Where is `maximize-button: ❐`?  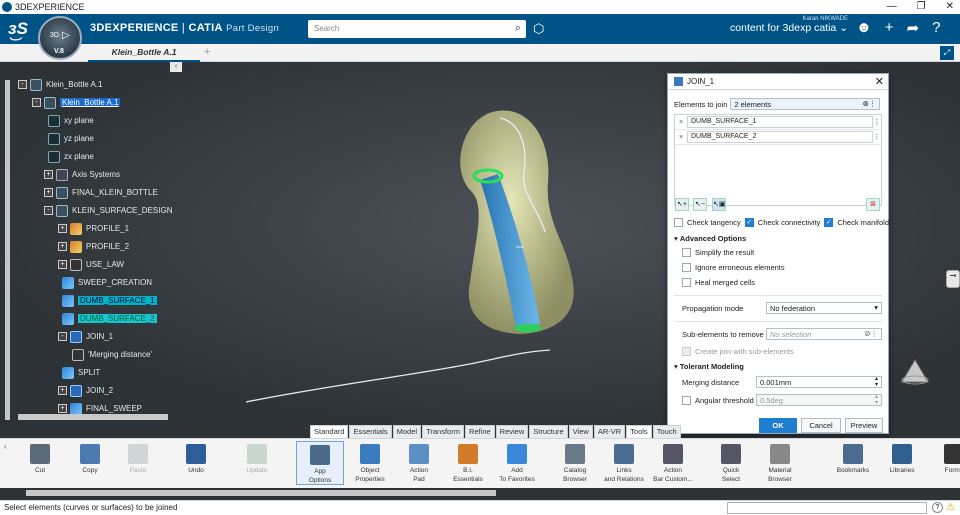 maximize-button: ❐ is located at coordinates (921, 7).